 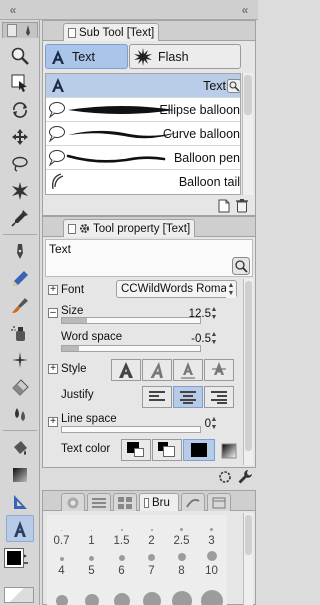 I want to click on speech-balloon-icon, so click(x=57, y=110).